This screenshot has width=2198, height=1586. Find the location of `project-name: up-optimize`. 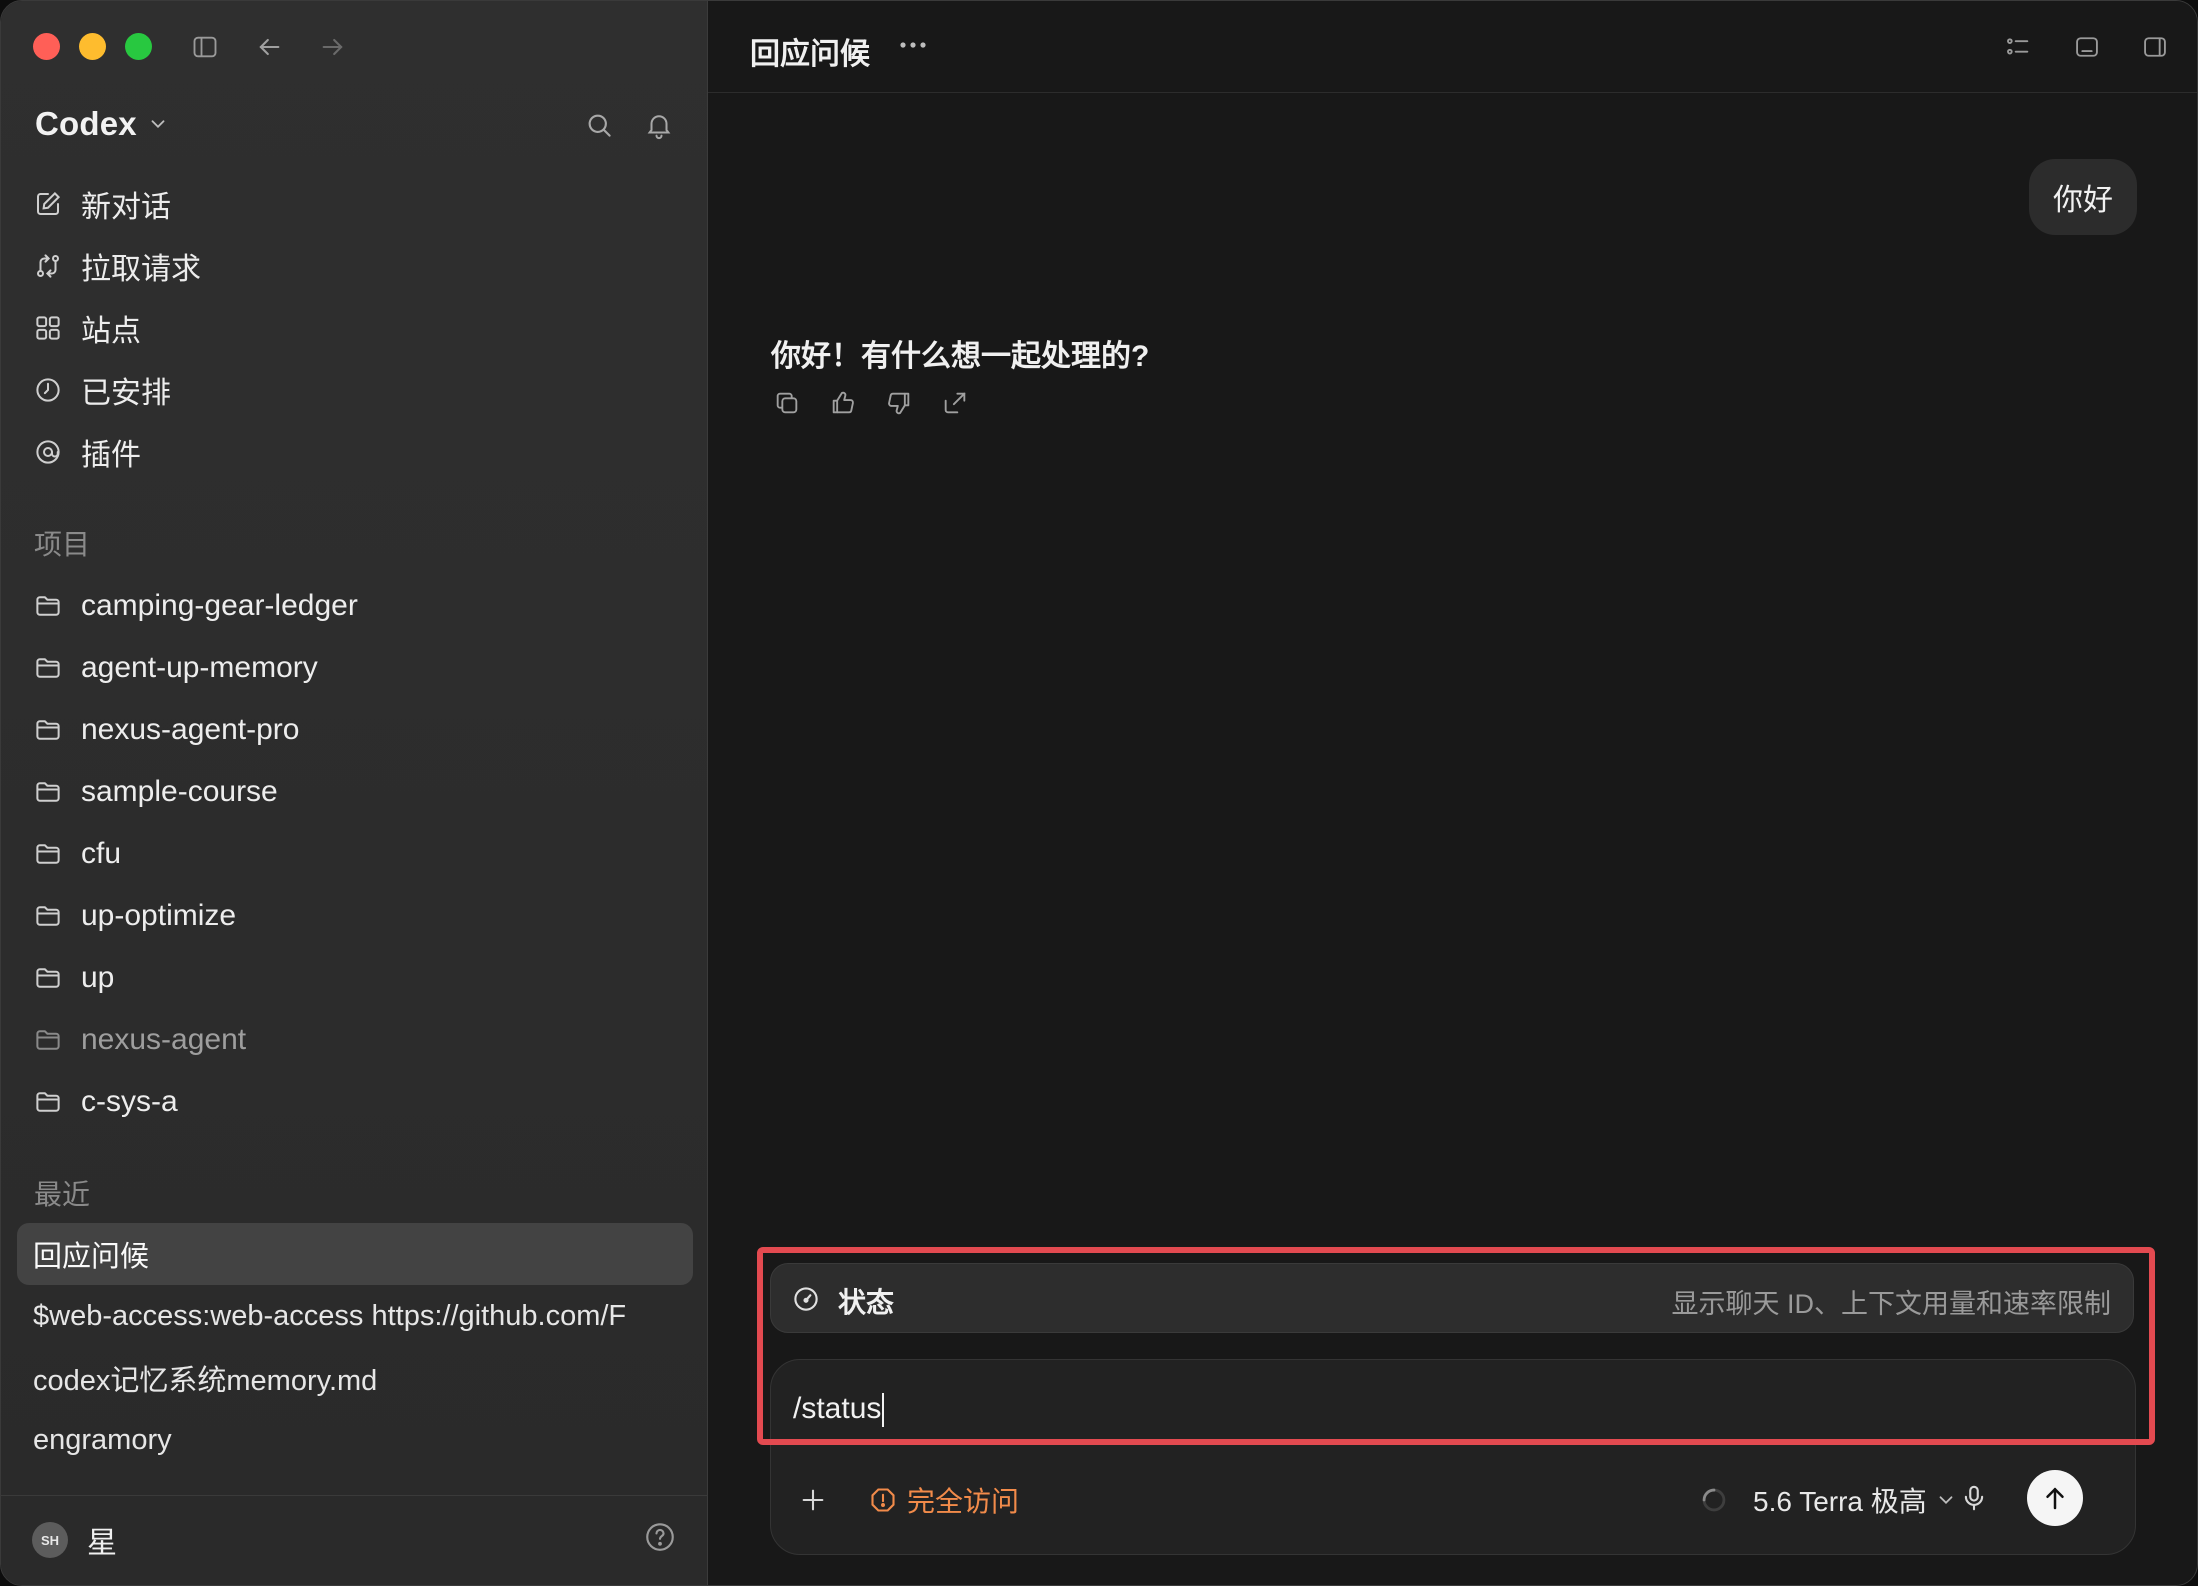

project-name: up-optimize is located at coordinates (159, 915).